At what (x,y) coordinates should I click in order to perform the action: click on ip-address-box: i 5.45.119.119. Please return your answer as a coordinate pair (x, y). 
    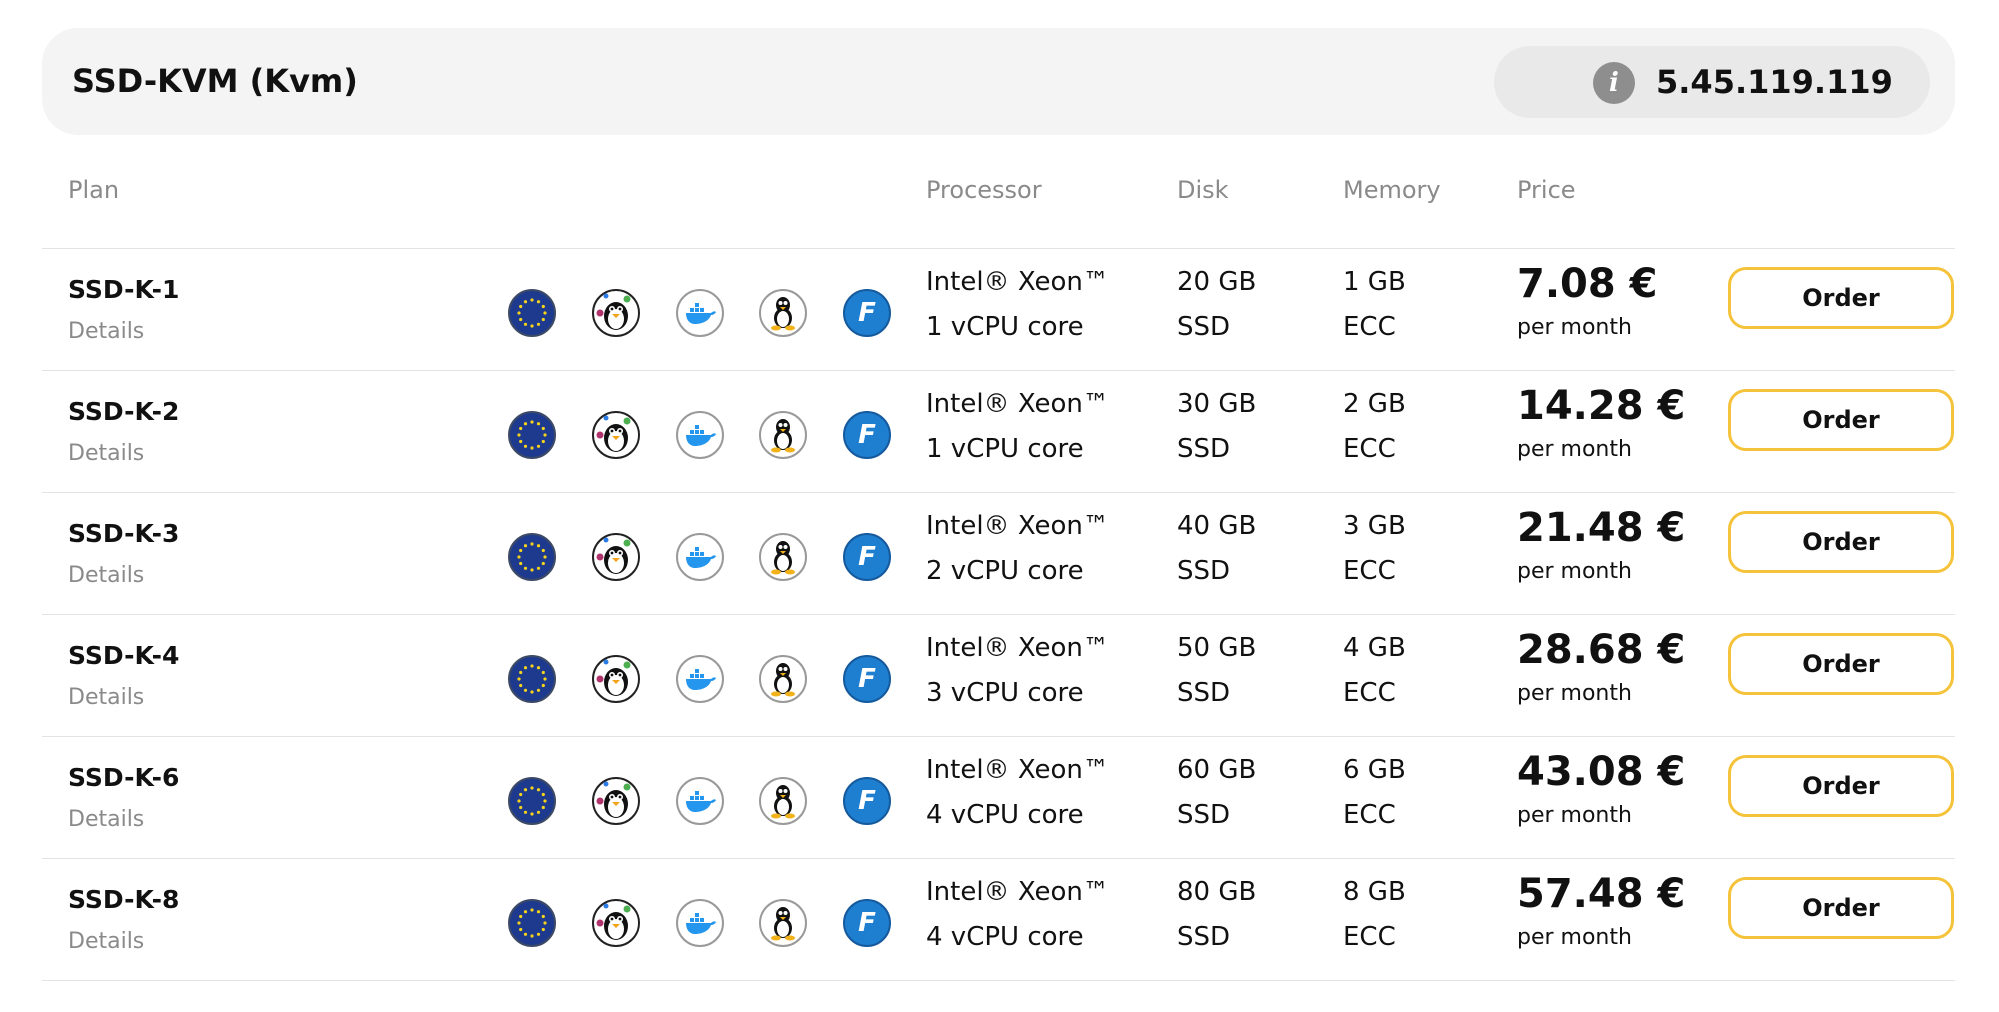
    Looking at the image, I should click on (1712, 82).